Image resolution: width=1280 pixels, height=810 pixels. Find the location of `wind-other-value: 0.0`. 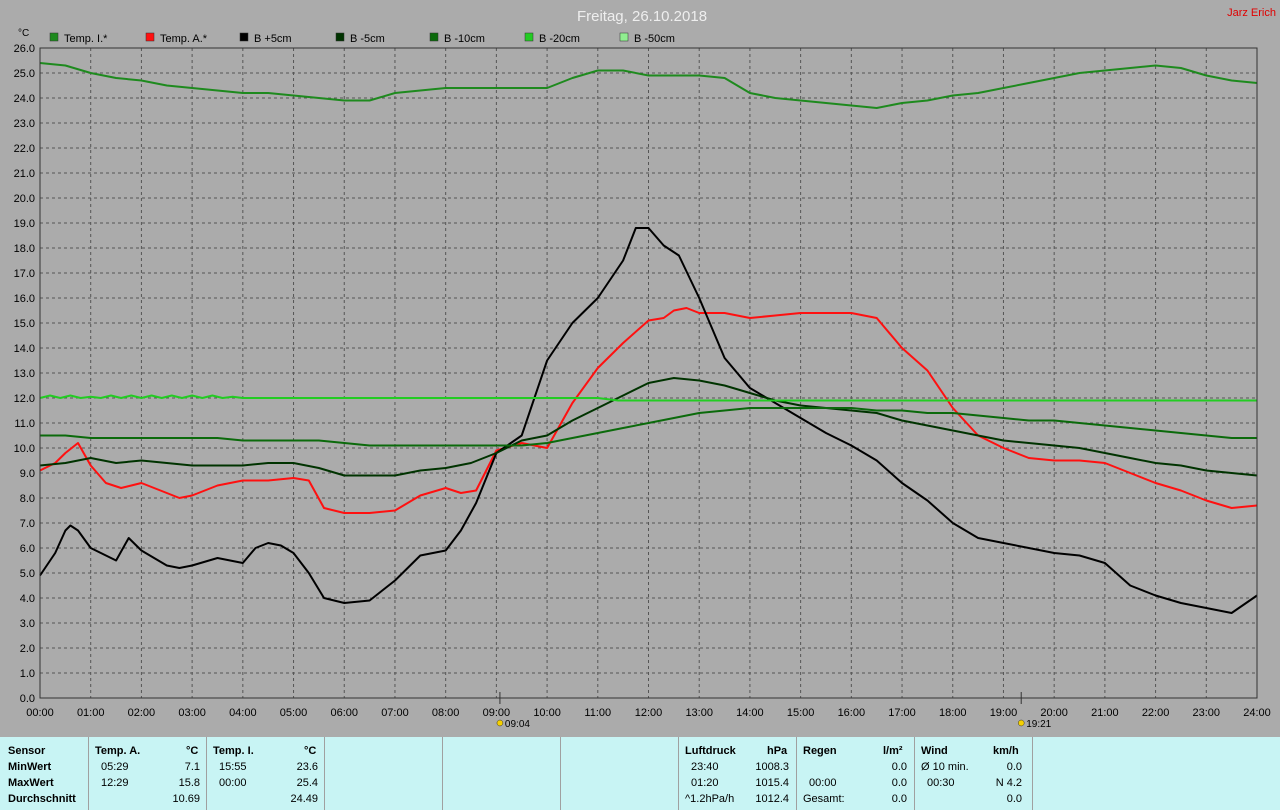

wind-other-value: 0.0 is located at coordinates (1014, 799).